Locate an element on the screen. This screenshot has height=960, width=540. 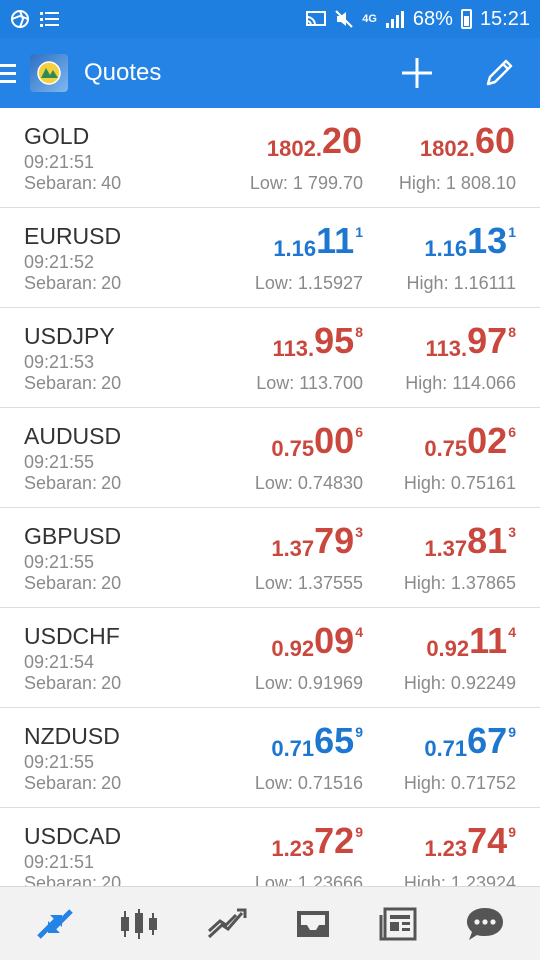
ask-price-prefix: 0.92 is located at coordinates (448, 648).